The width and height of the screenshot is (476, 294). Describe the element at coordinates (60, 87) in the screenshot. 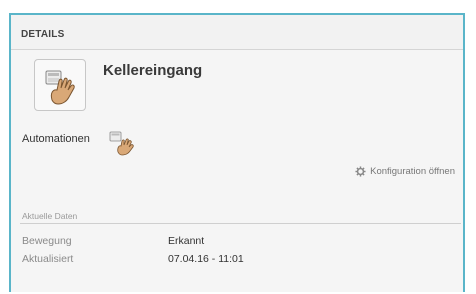

I see `door-hand-icon` at that location.